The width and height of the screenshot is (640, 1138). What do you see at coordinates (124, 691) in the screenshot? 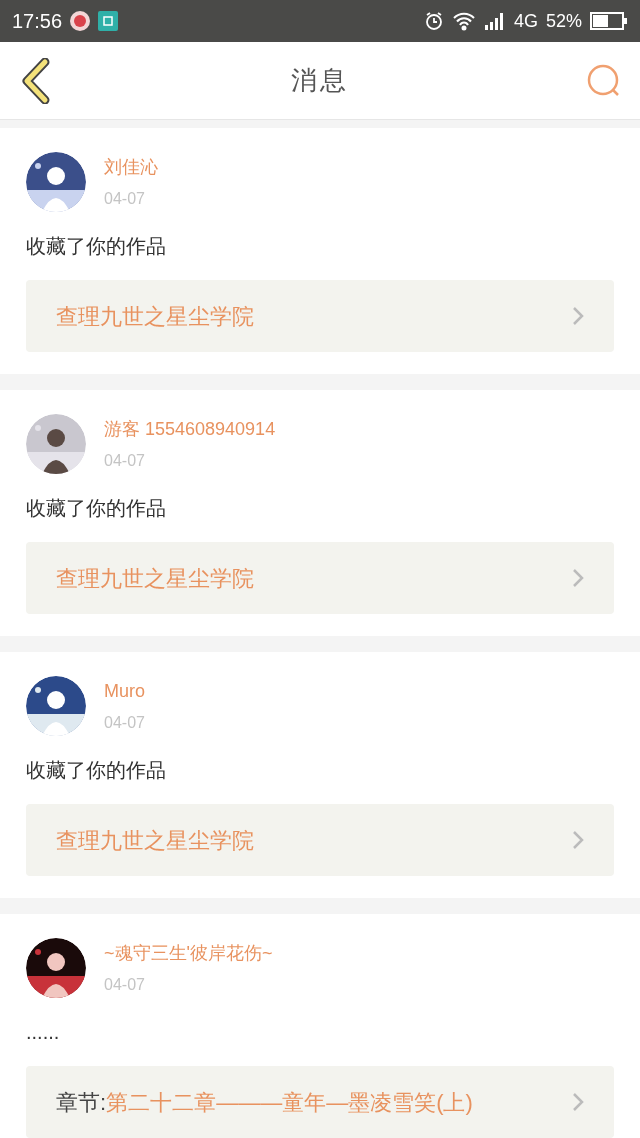
I see `user-name: Muro` at bounding box center [124, 691].